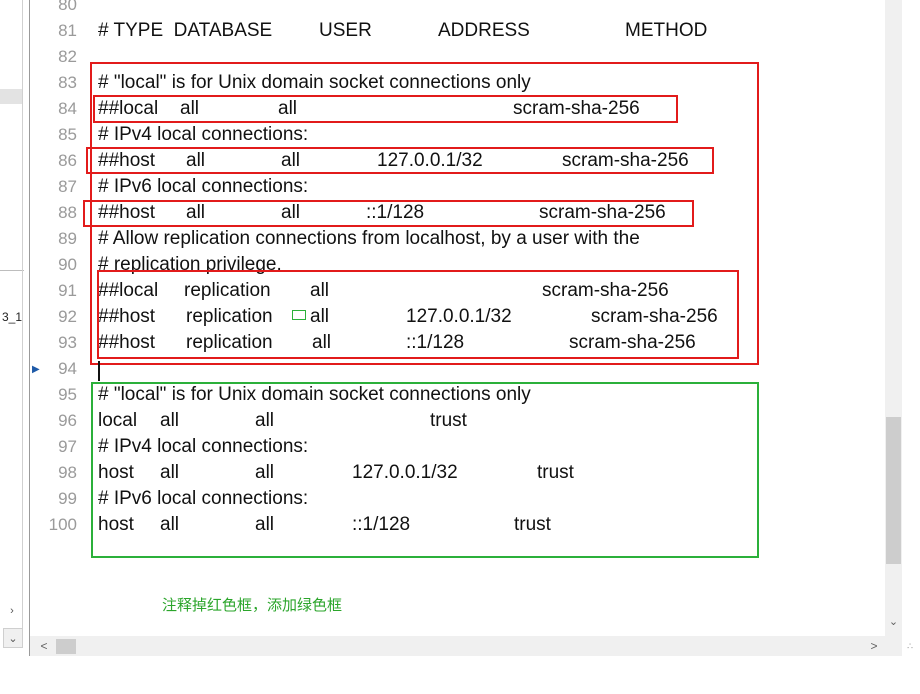 This screenshot has height=694, width=920. What do you see at coordinates (12, 270) in the screenshot?
I see `left-pane-divider` at bounding box center [12, 270].